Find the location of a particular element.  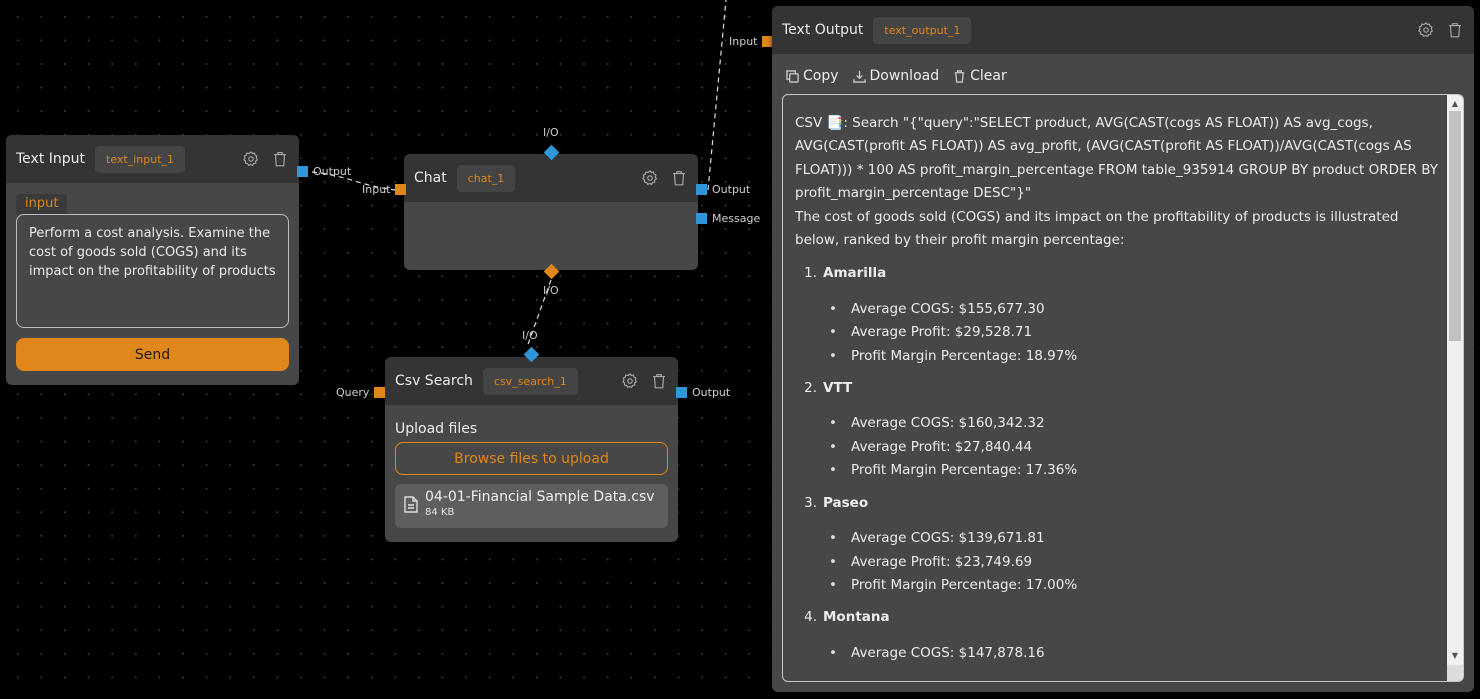

node-header: Csv Search csv_search_1 is located at coordinates (531, 381).